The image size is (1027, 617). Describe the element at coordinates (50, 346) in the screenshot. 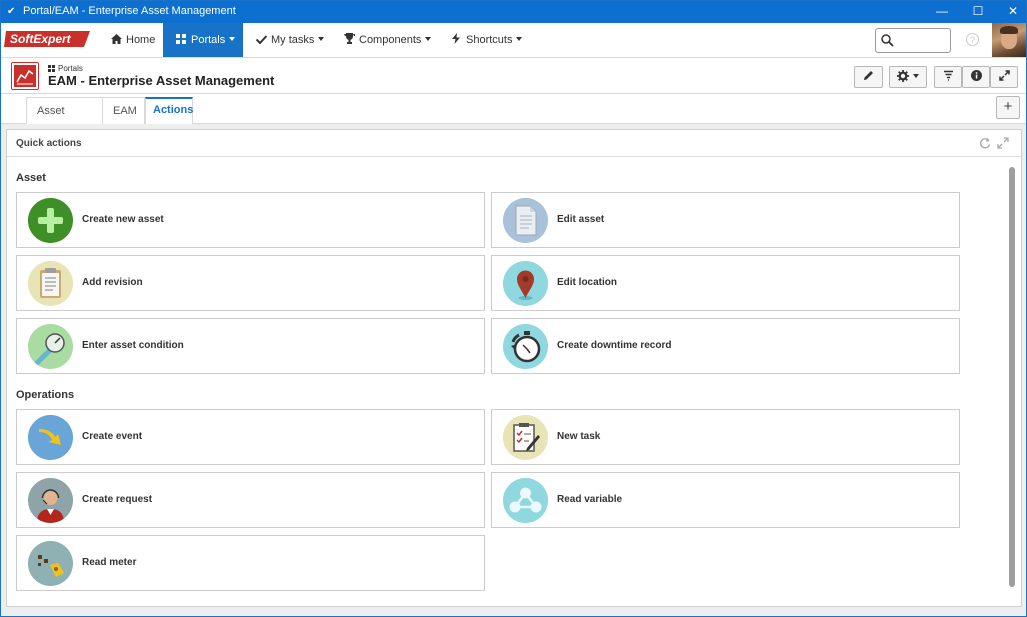

I see `gauge-icon` at that location.